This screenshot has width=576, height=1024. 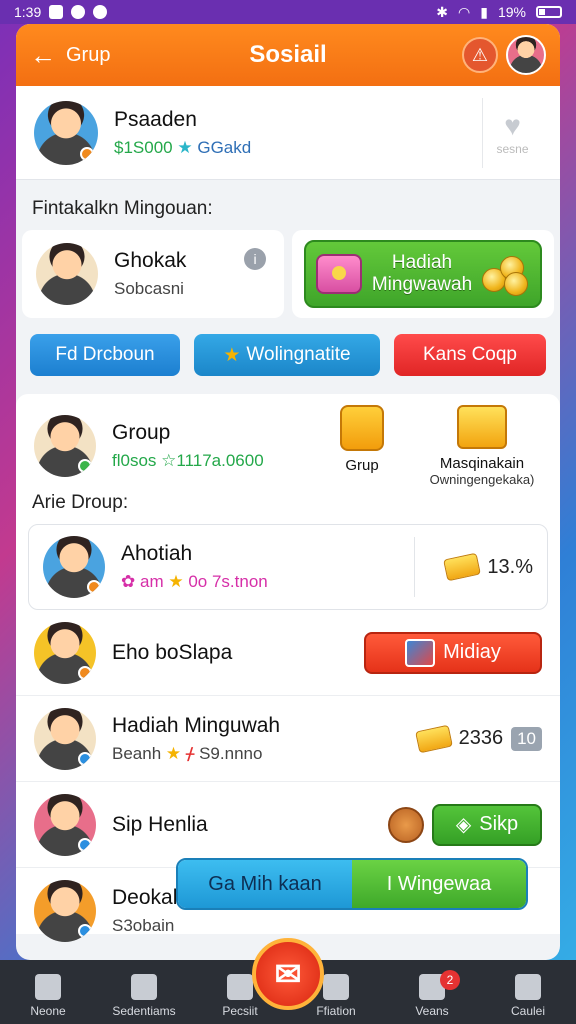 I want to click on nav-home: Neone, so click(x=48, y=999).